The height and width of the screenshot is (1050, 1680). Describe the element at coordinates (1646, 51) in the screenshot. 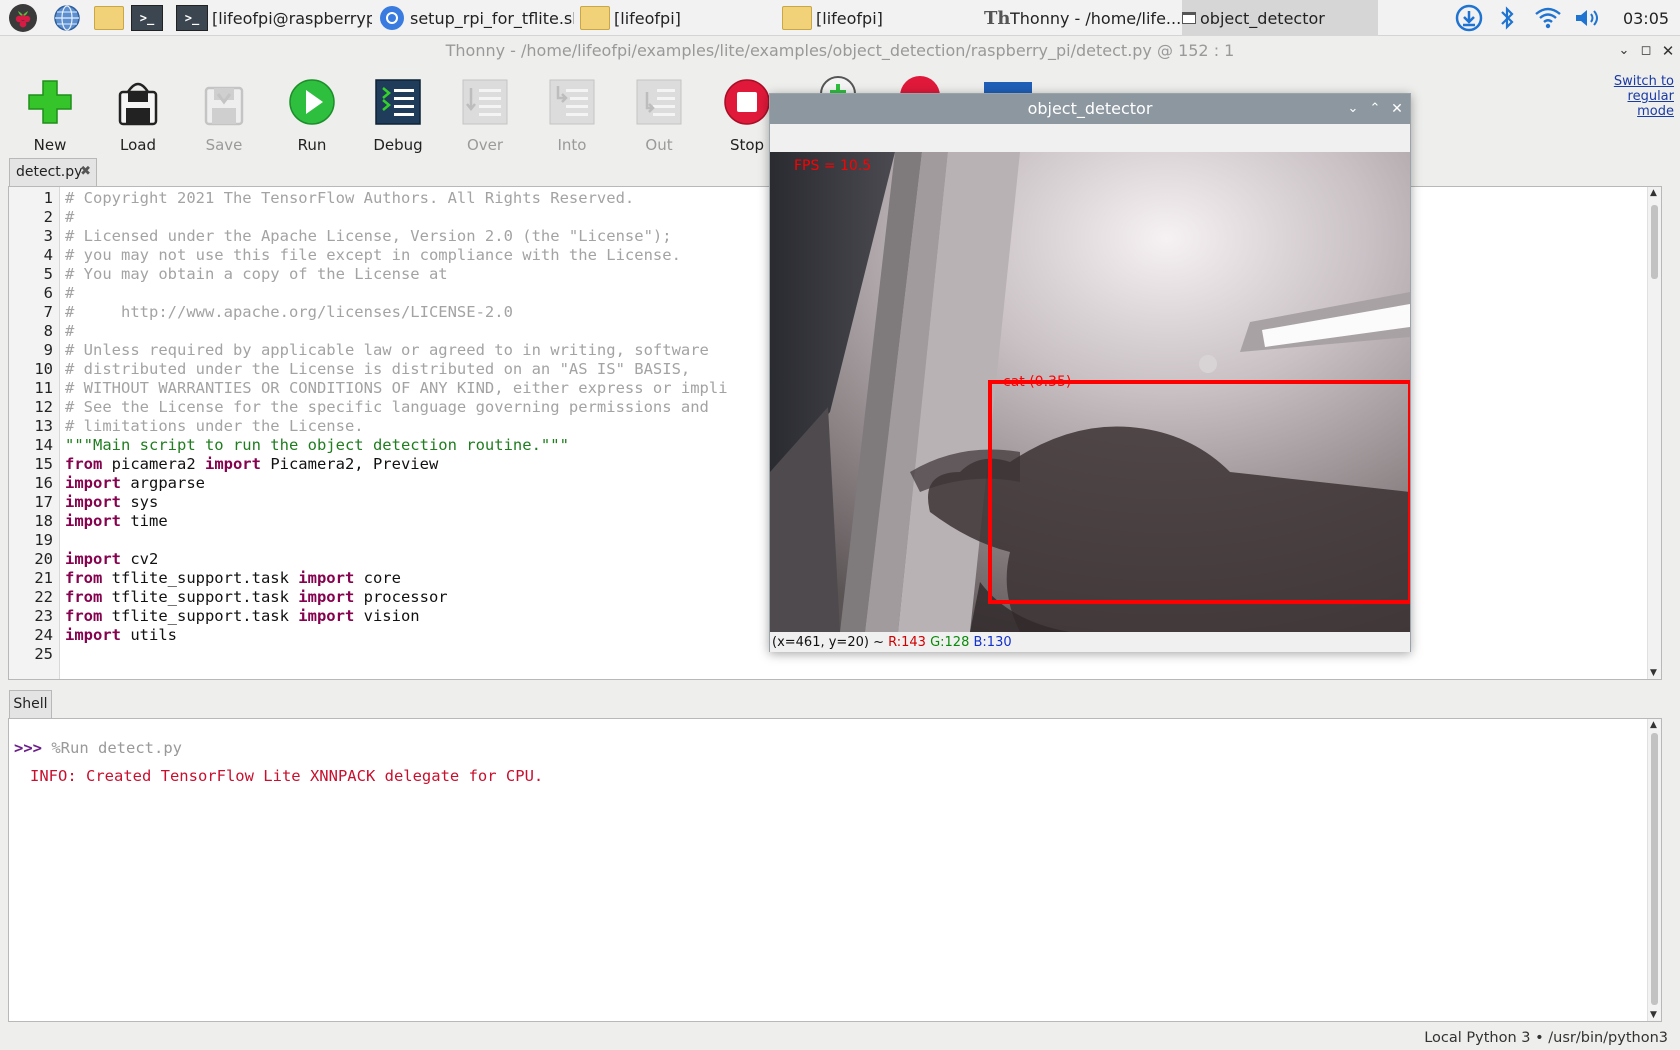

I see `maximize-button: ◻` at that location.